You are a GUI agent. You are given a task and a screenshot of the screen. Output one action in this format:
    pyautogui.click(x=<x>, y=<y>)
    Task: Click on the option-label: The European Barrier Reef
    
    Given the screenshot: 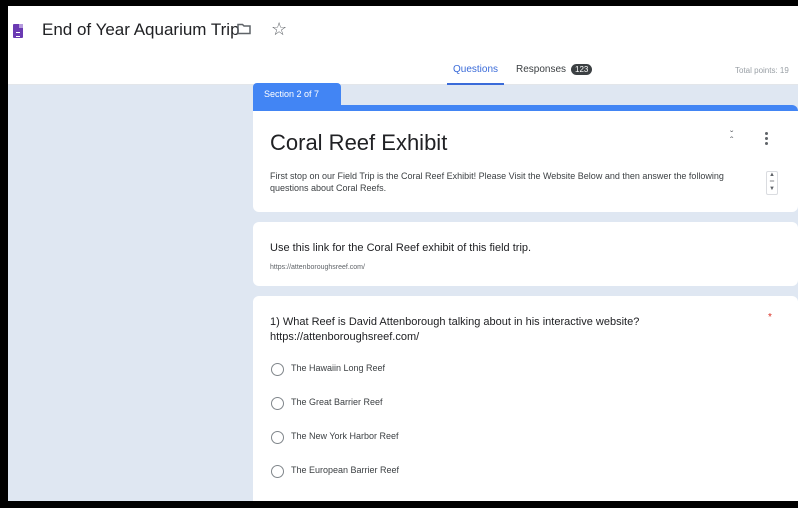 What is the action you would take?
    pyautogui.click(x=345, y=470)
    